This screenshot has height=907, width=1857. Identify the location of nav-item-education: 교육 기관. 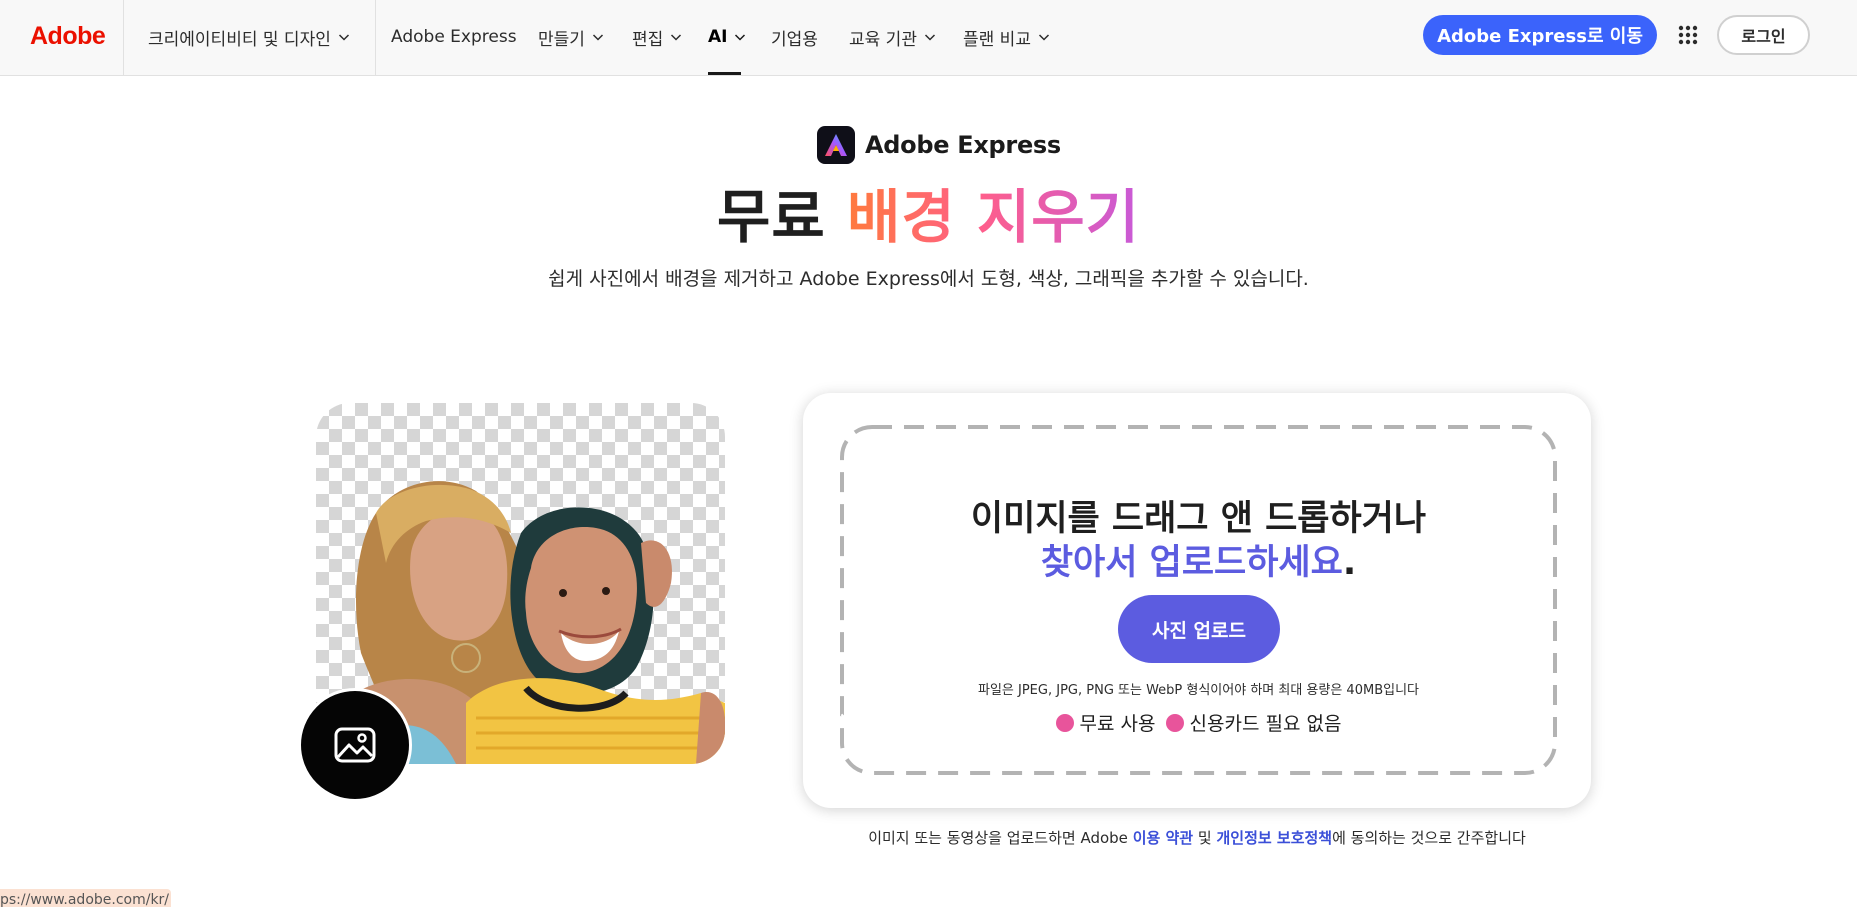
(892, 37).